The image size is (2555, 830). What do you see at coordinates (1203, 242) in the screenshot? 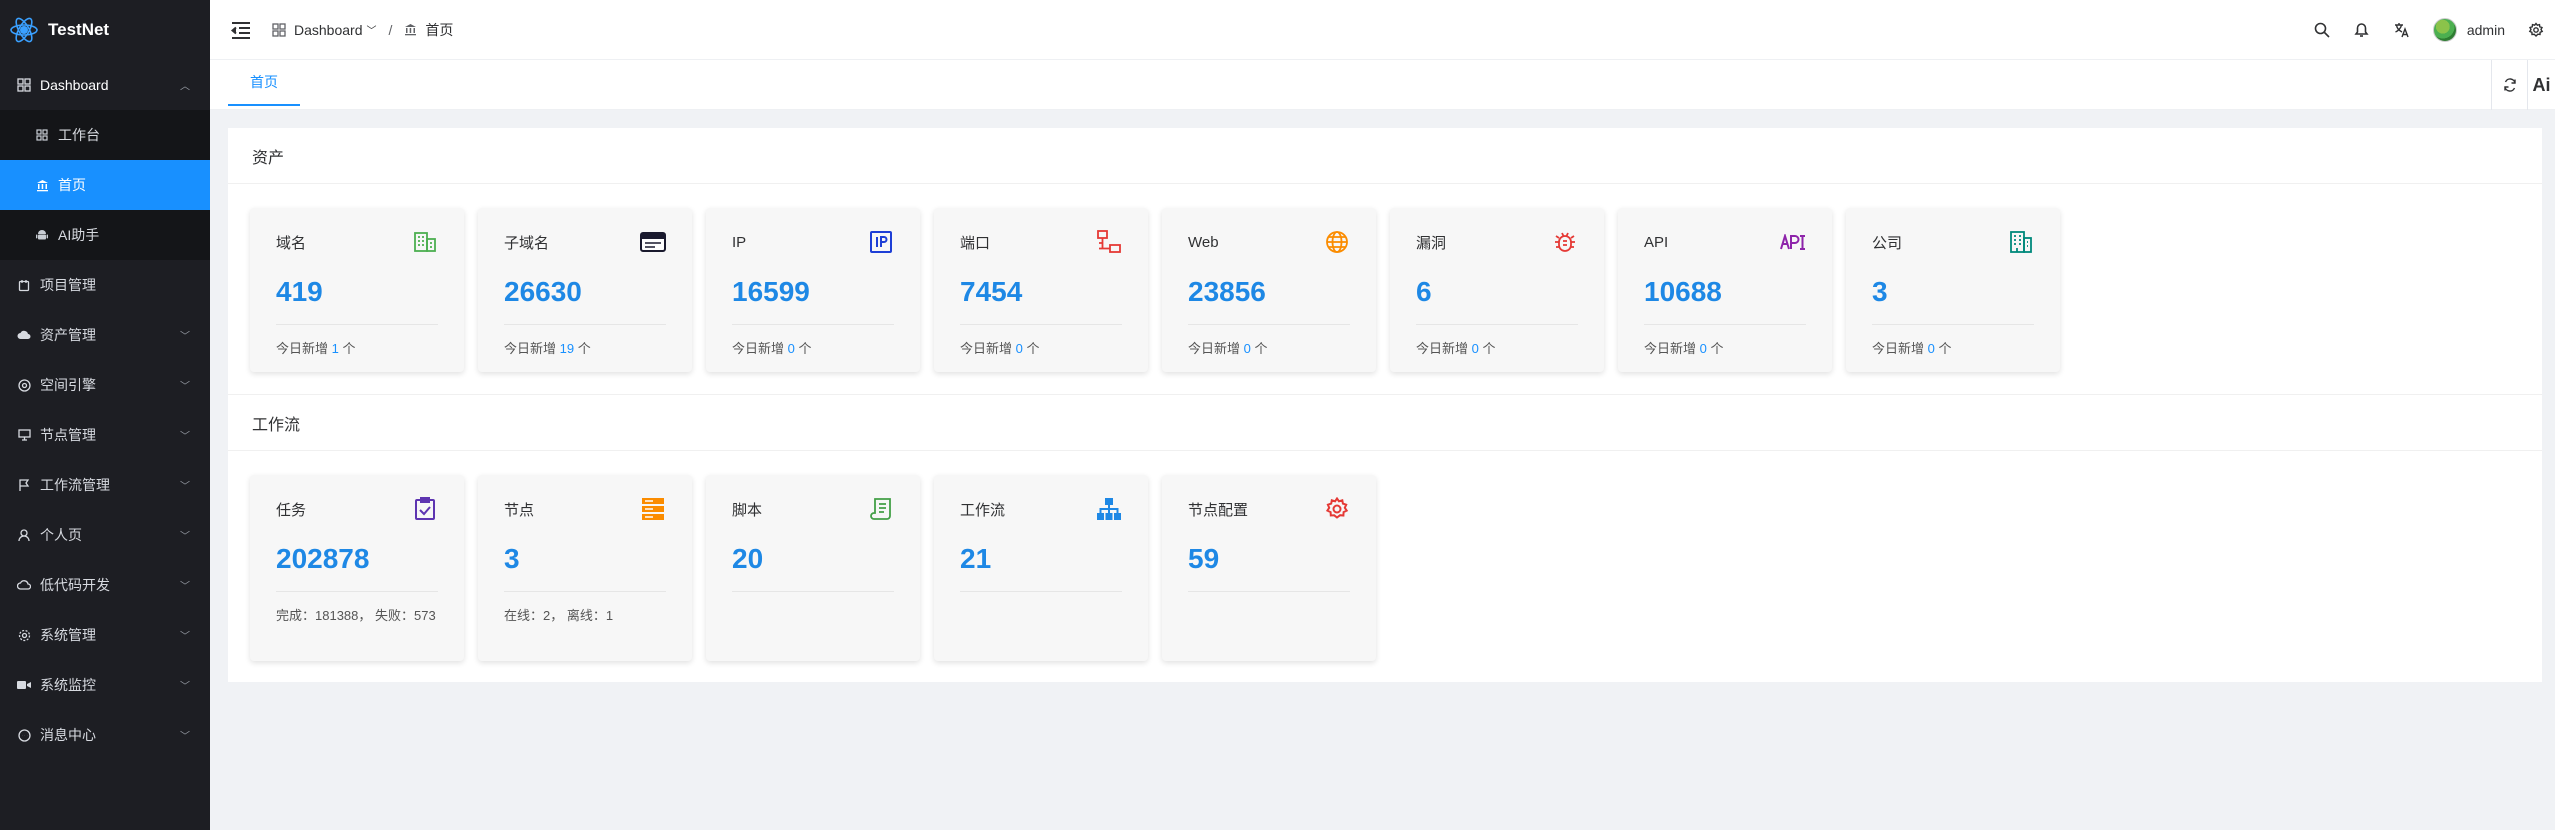
I see `card-label: Web` at bounding box center [1203, 242].